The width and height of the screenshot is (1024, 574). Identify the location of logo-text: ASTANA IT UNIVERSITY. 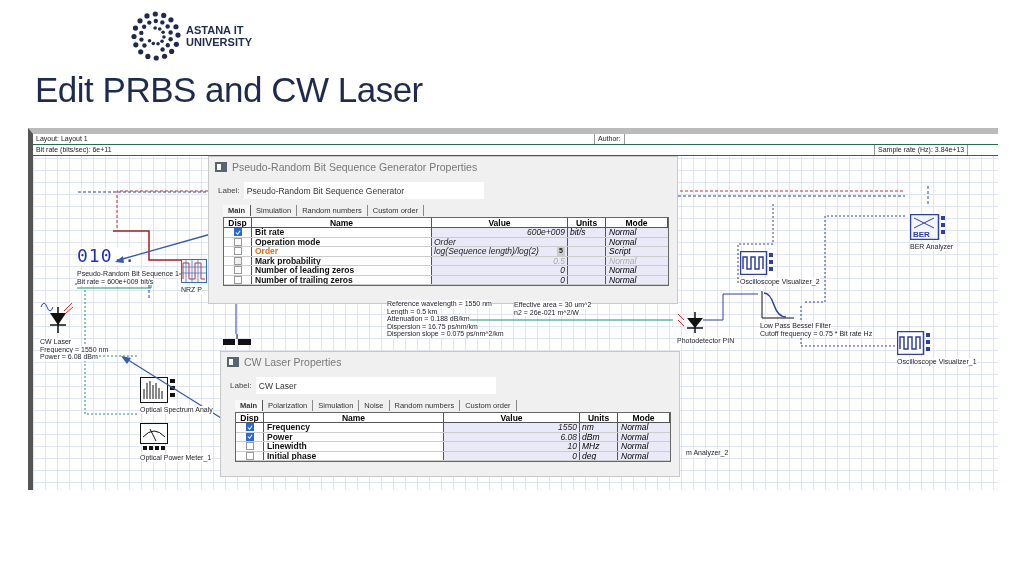
(219, 36).